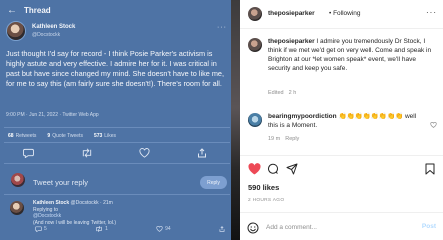 This screenshot has height=240, width=443. I want to click on reply-like-button: 94, so click(163, 229).